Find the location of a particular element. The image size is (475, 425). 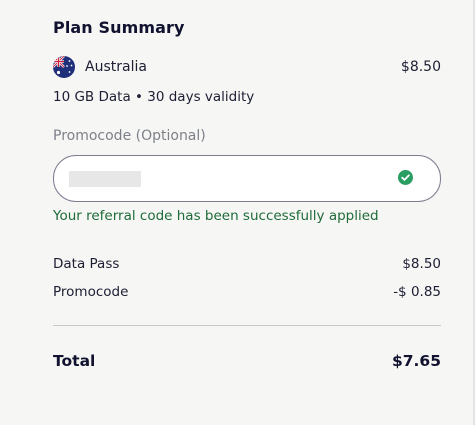

promocode-discount-label: Promocode is located at coordinates (91, 292).